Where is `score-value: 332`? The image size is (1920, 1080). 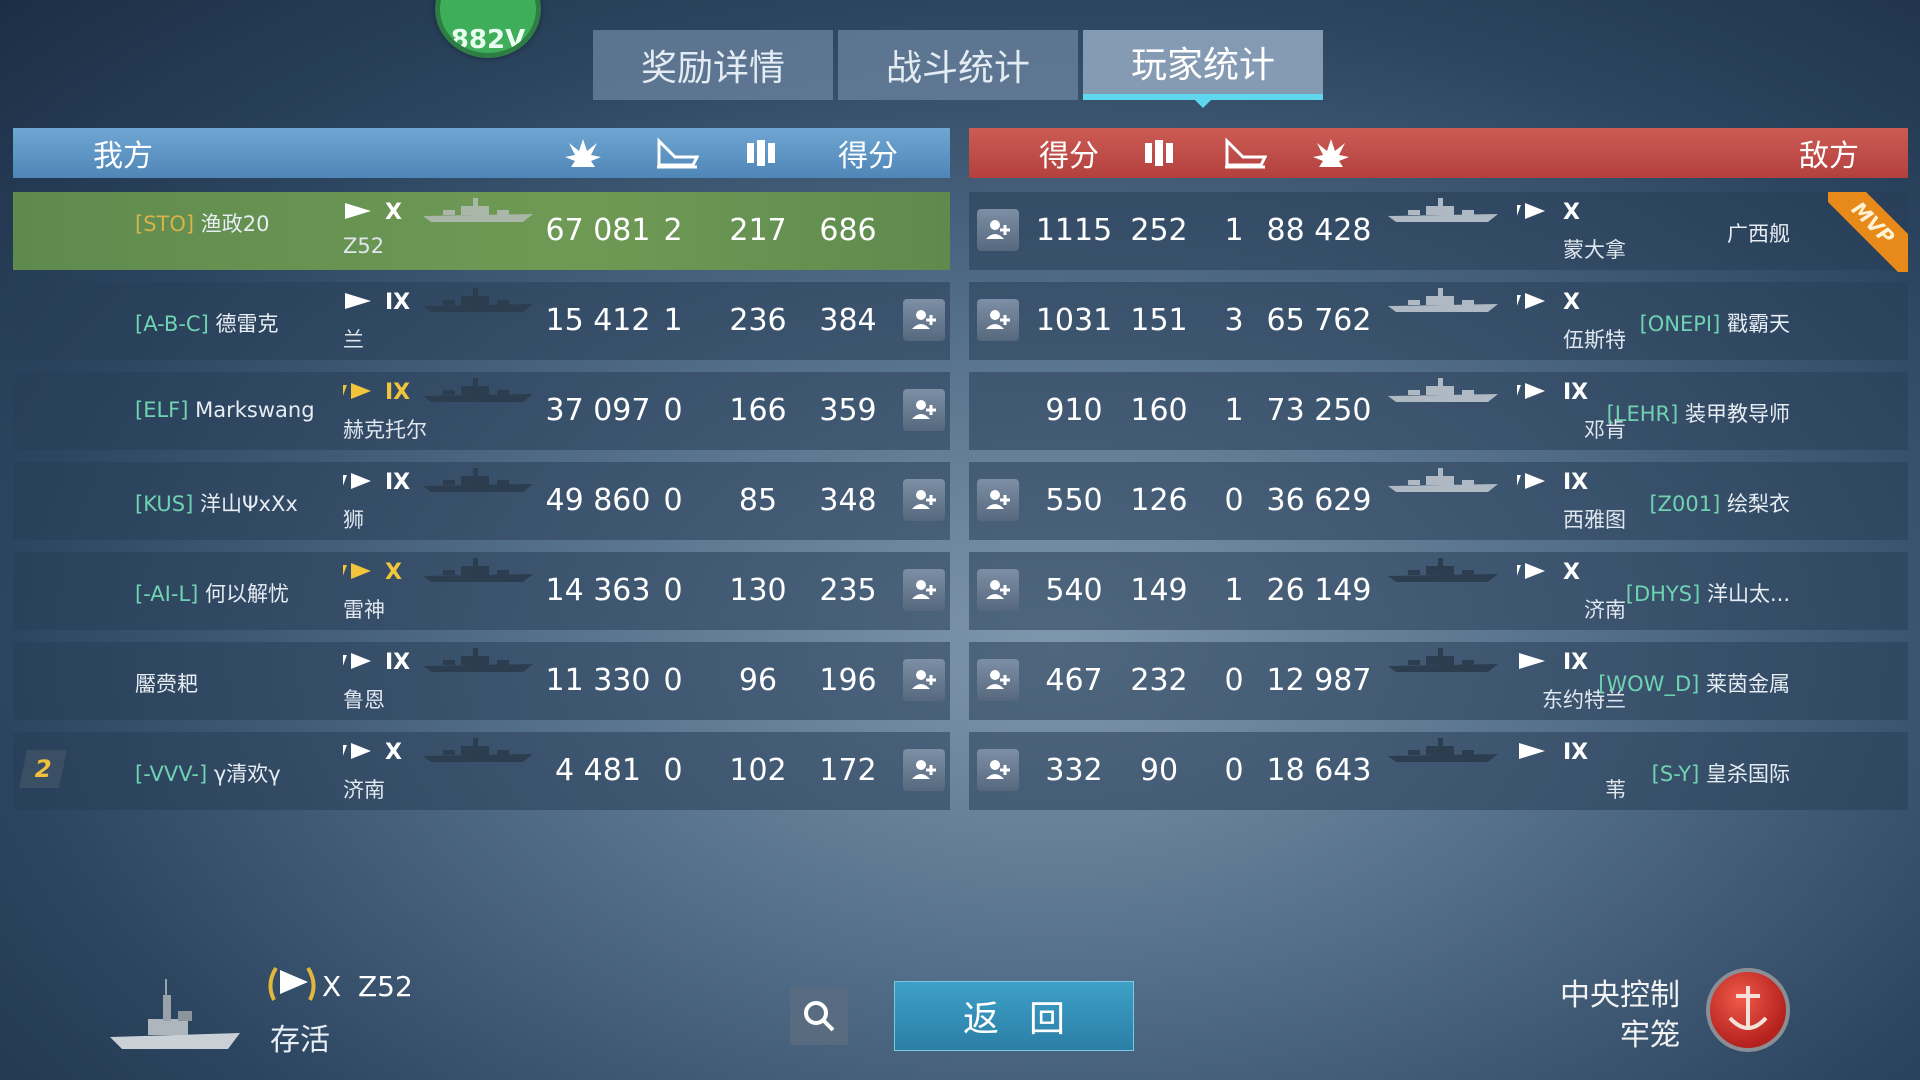 score-value: 332 is located at coordinates (1074, 770).